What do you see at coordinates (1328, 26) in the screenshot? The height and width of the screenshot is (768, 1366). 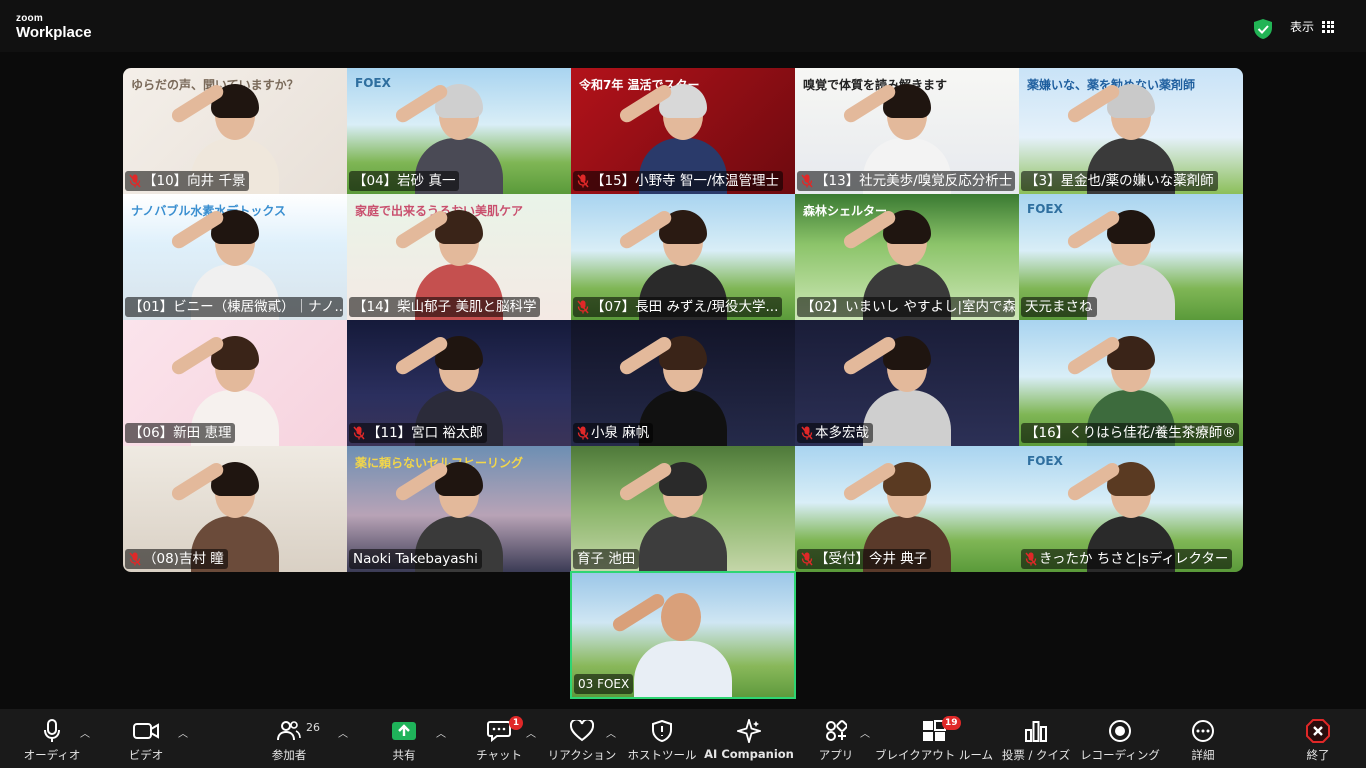 I see `grid-view-icon` at bounding box center [1328, 26].